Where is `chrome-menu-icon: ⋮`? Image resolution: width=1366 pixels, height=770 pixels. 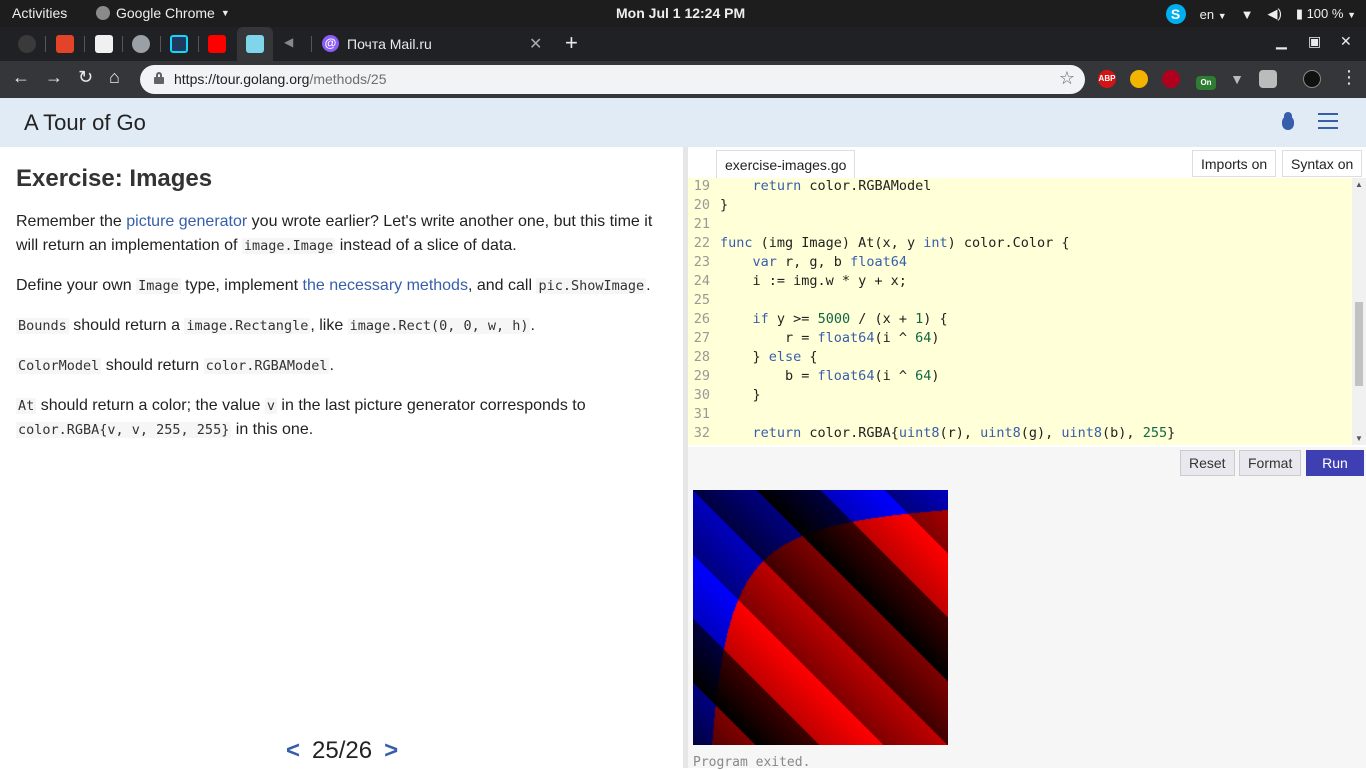
chrome-menu-icon: ⋮ is located at coordinates (1349, 77).